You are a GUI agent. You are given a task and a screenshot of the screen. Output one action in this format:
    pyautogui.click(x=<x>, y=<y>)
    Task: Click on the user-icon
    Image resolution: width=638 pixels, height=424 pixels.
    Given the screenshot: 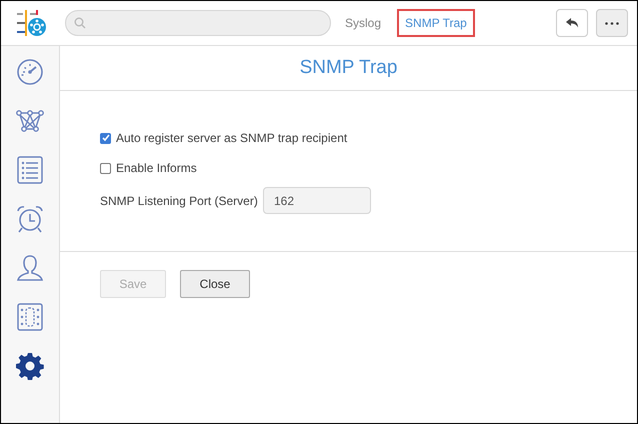 What is the action you would take?
    pyautogui.click(x=30, y=268)
    